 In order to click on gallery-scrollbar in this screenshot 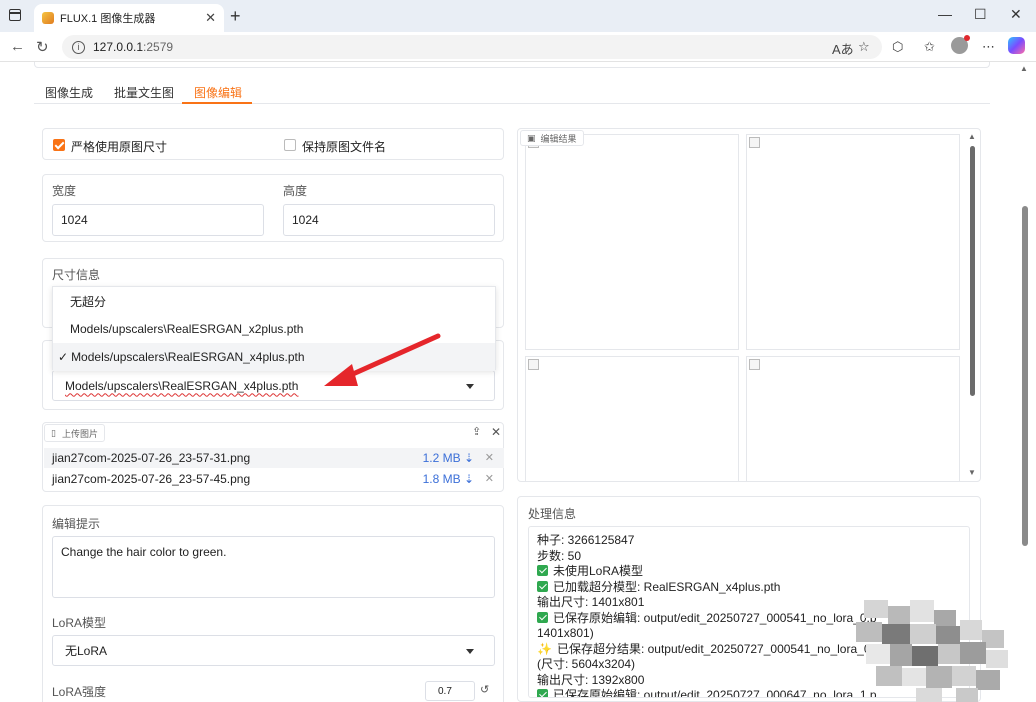, I will do `click(972, 271)`.